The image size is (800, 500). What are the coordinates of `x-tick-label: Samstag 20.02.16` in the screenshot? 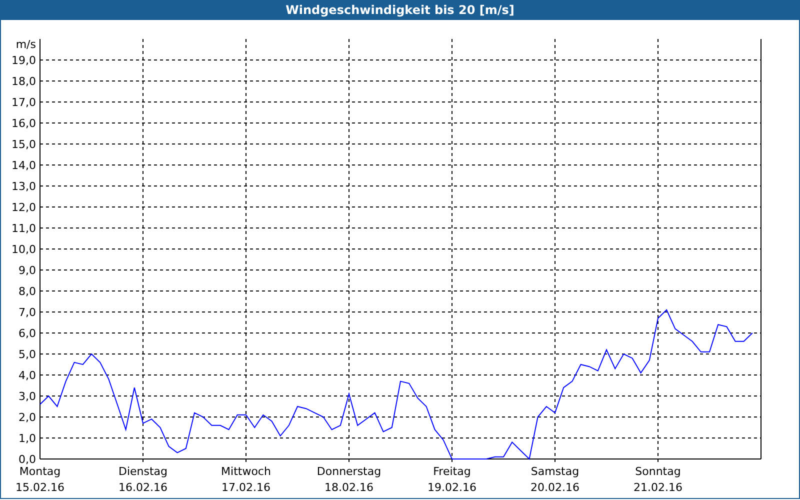 It's located at (555, 479).